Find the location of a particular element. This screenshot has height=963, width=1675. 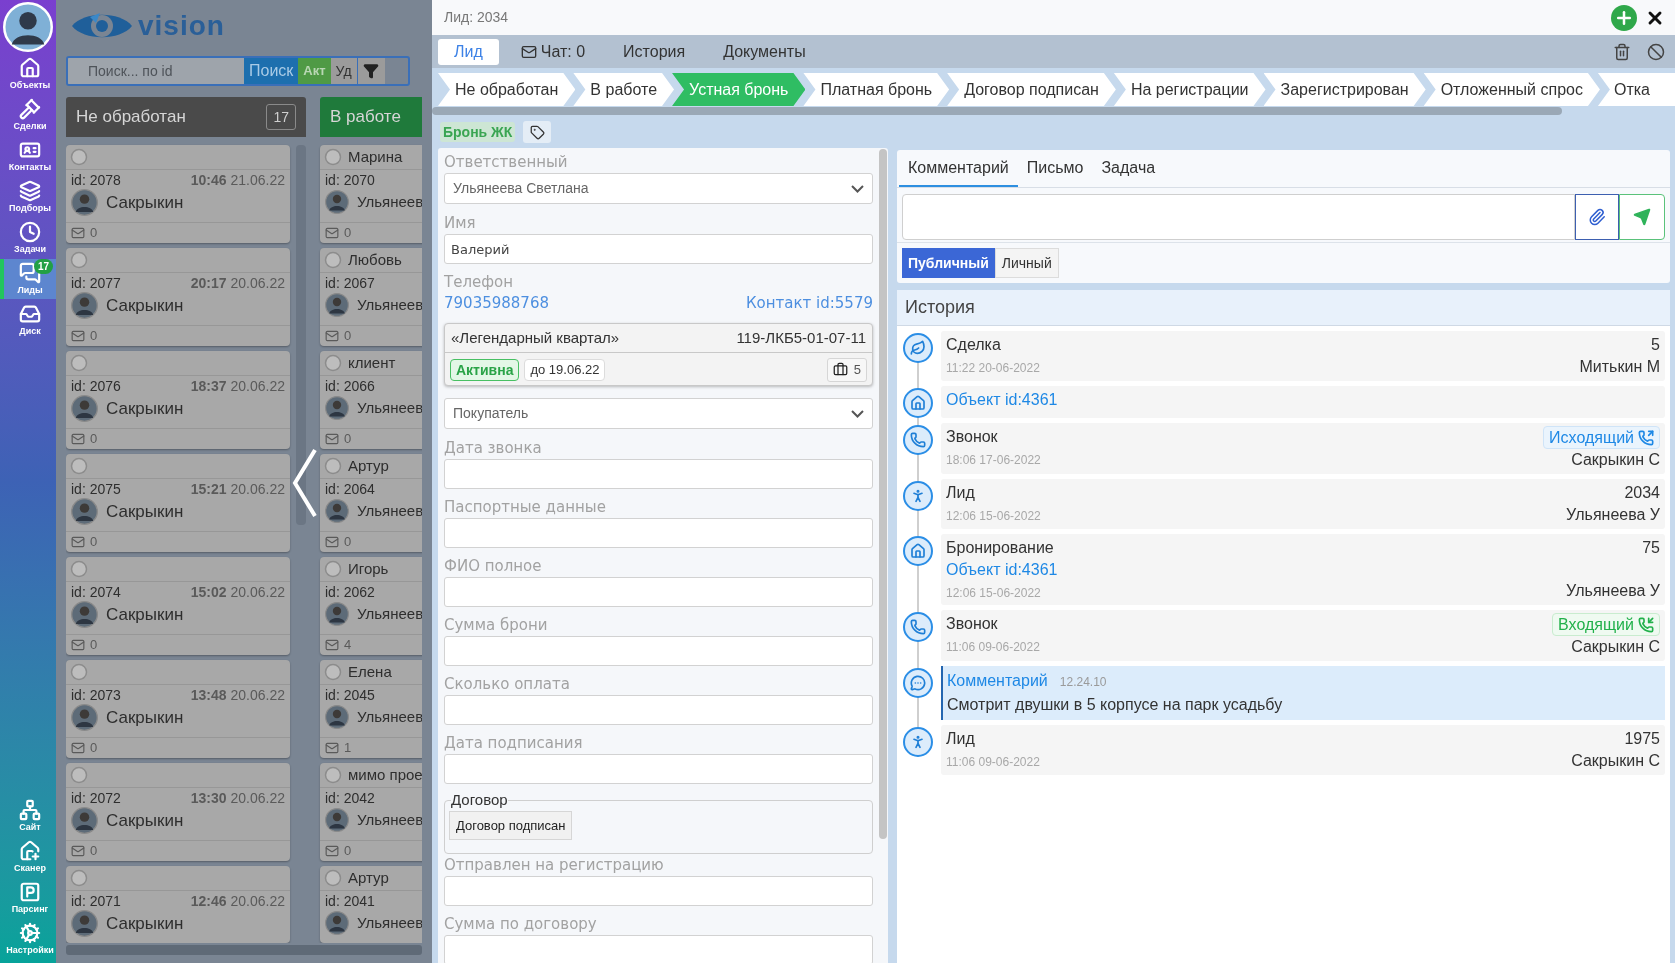

stage-step: Платная бронь is located at coordinates (876, 89).